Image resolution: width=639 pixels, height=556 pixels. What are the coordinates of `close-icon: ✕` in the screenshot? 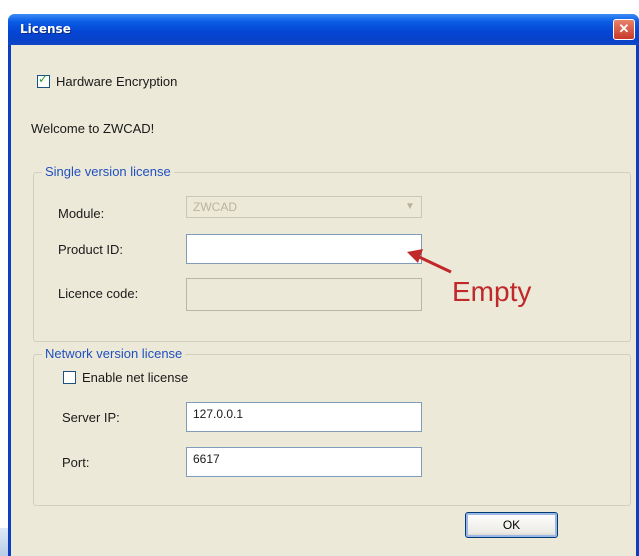 It's located at (624, 28).